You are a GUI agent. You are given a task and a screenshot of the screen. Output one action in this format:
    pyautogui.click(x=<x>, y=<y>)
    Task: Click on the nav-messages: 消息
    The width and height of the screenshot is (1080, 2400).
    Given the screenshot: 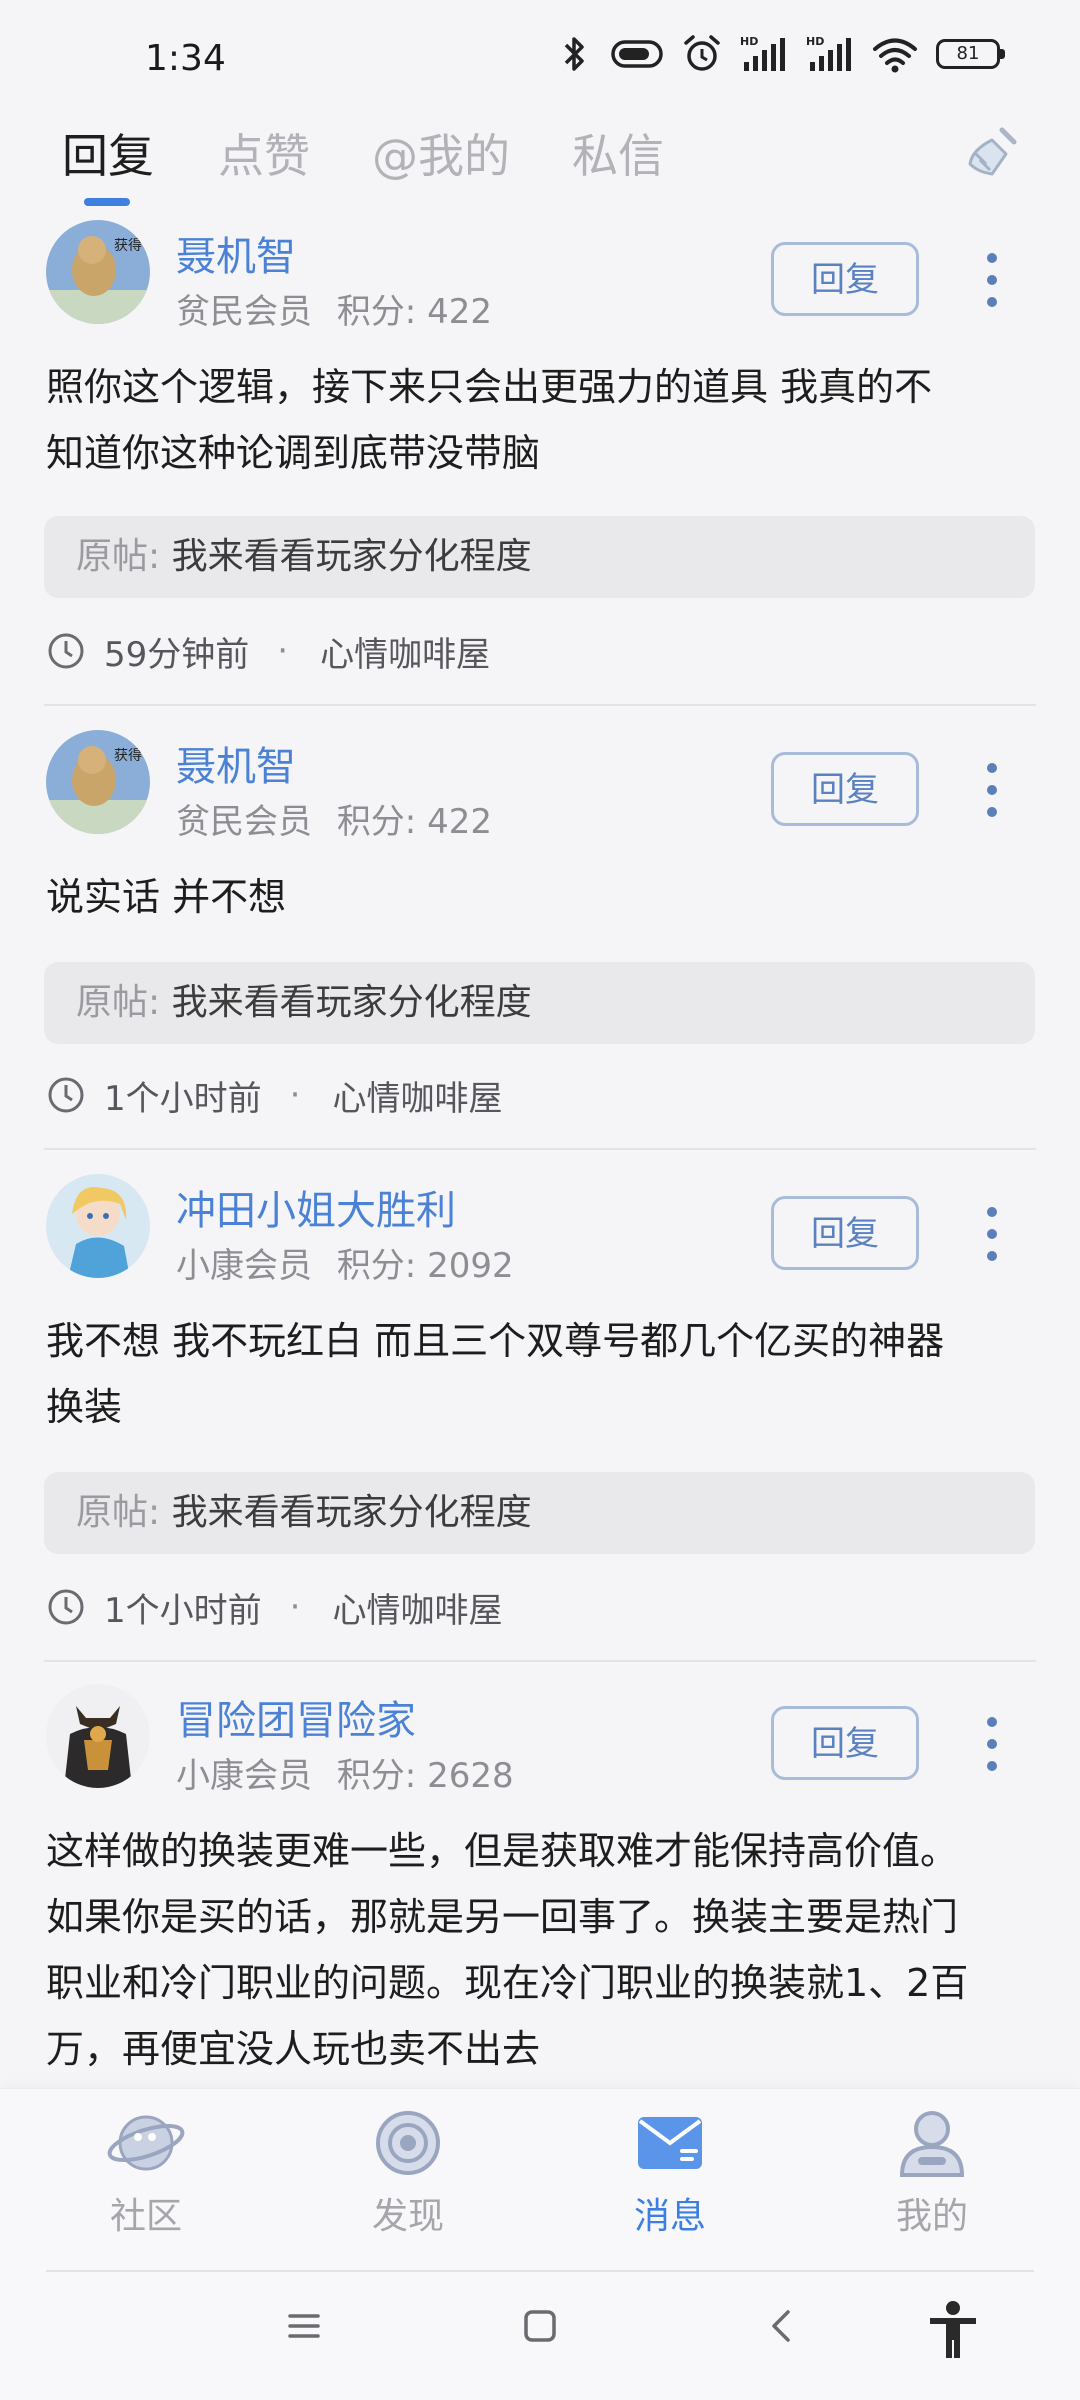 What is the action you would take?
    pyautogui.click(x=670, y=2172)
    